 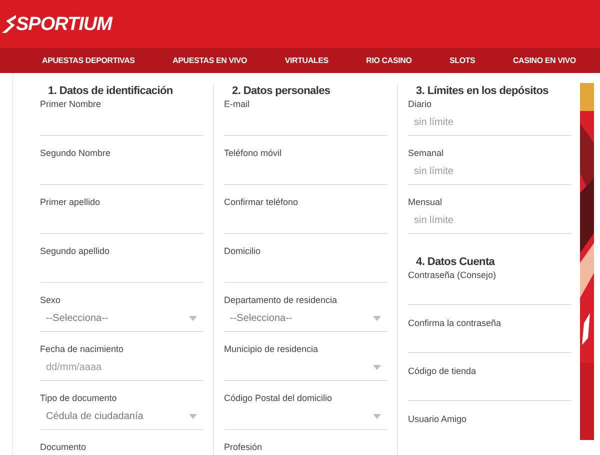 I want to click on field-label: Contraseña (Consejo), so click(x=453, y=275).